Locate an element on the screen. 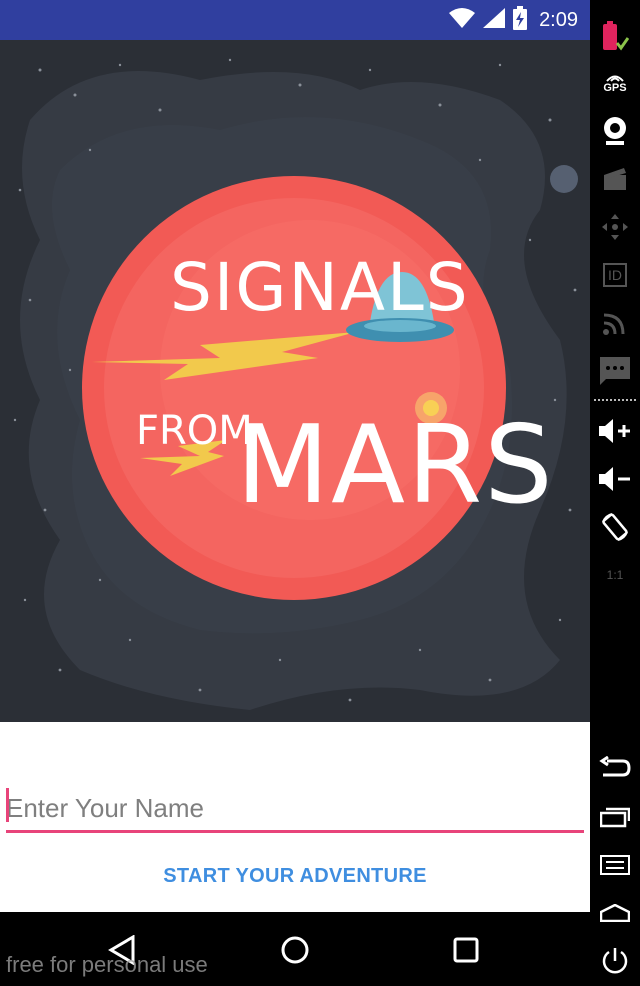 The height and width of the screenshot is (986, 640). wifi-icon is located at coordinates (462, 20).